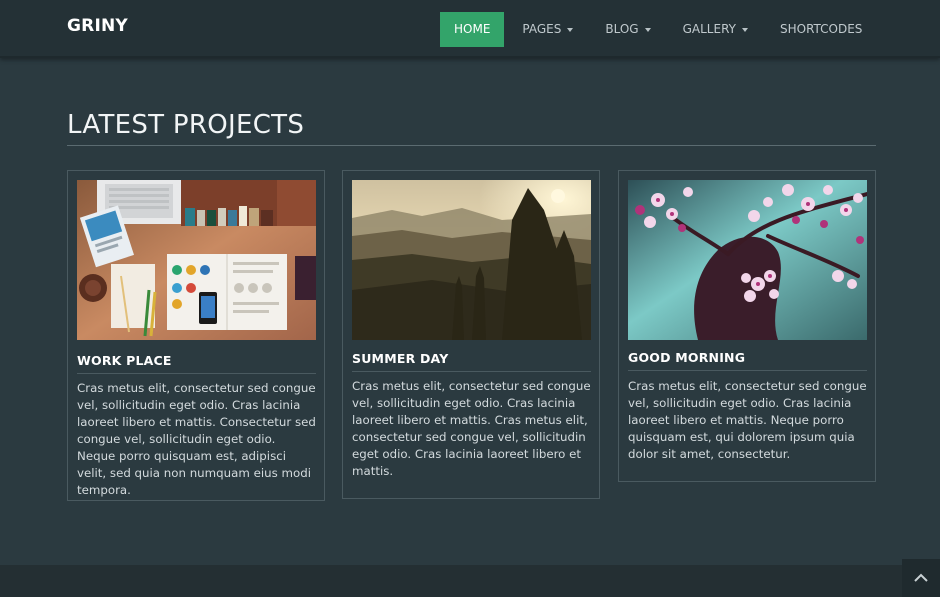  I want to click on chevron-up-icon, so click(921, 577).